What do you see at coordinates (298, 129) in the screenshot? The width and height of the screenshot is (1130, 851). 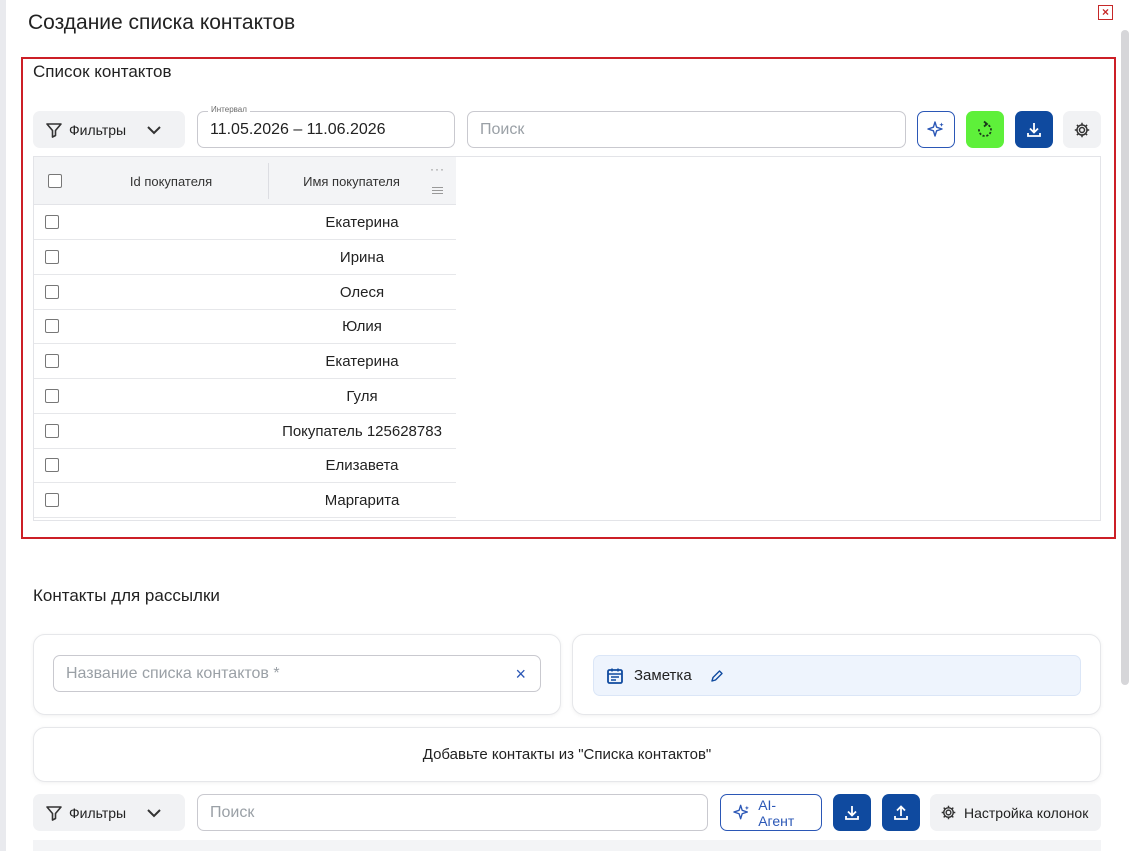 I see `interval-value: 11.05.2026 – 11.06.2026` at bounding box center [298, 129].